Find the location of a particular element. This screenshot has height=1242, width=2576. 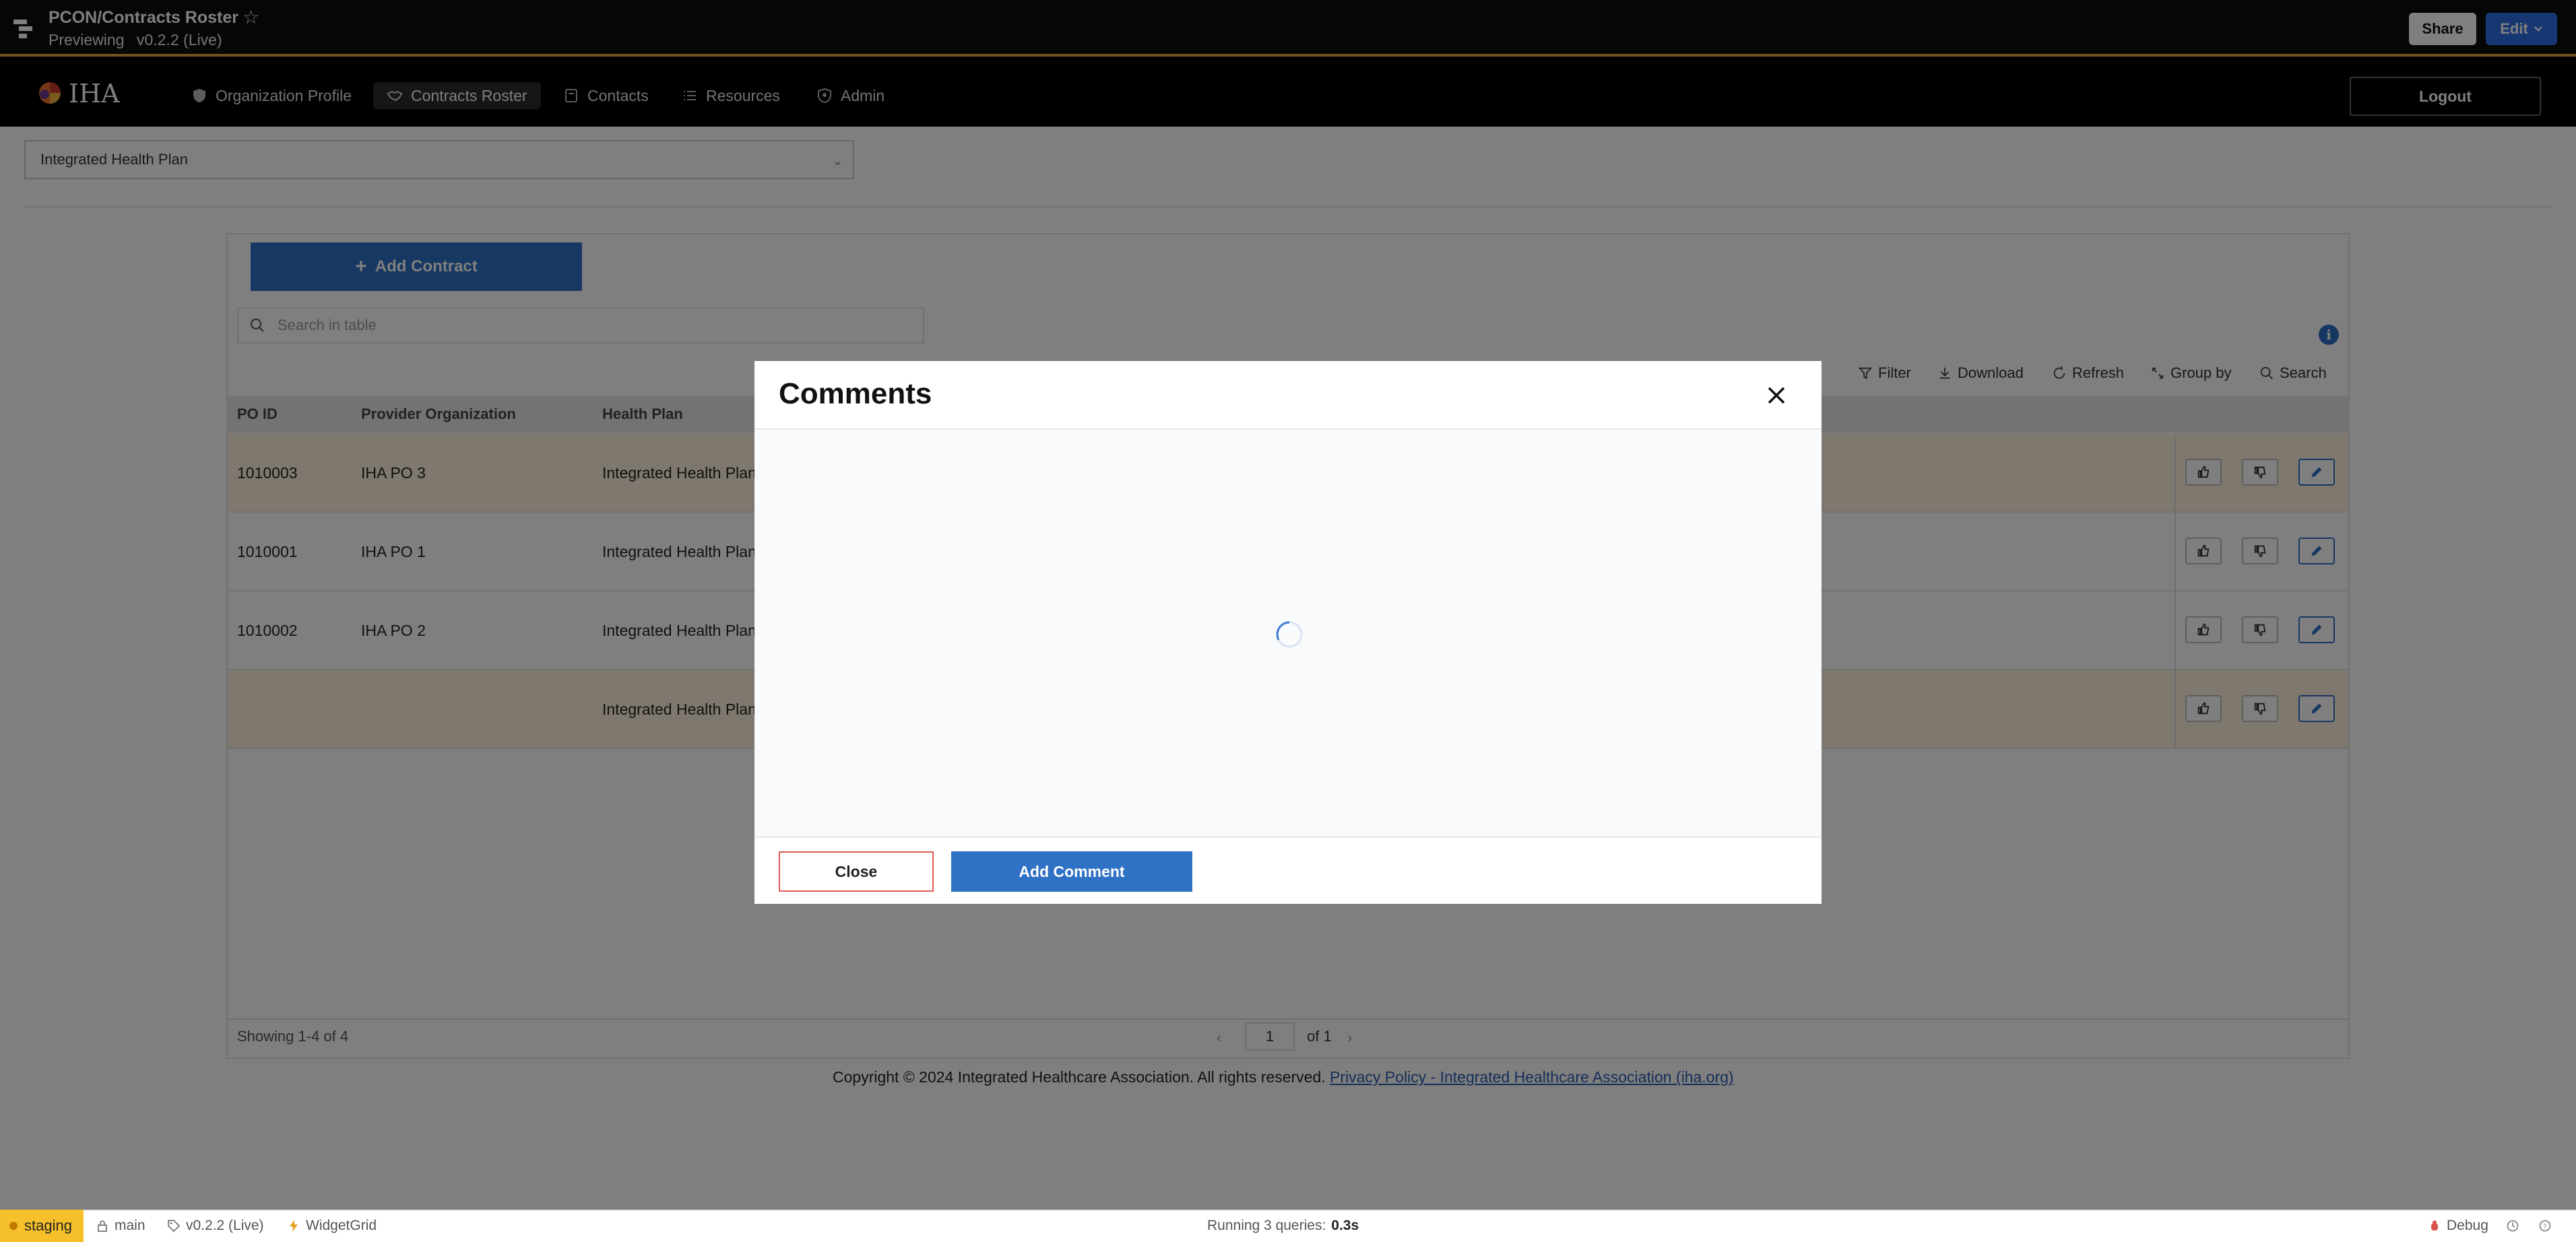

widget-label: WidgetGrid is located at coordinates (341, 1225).